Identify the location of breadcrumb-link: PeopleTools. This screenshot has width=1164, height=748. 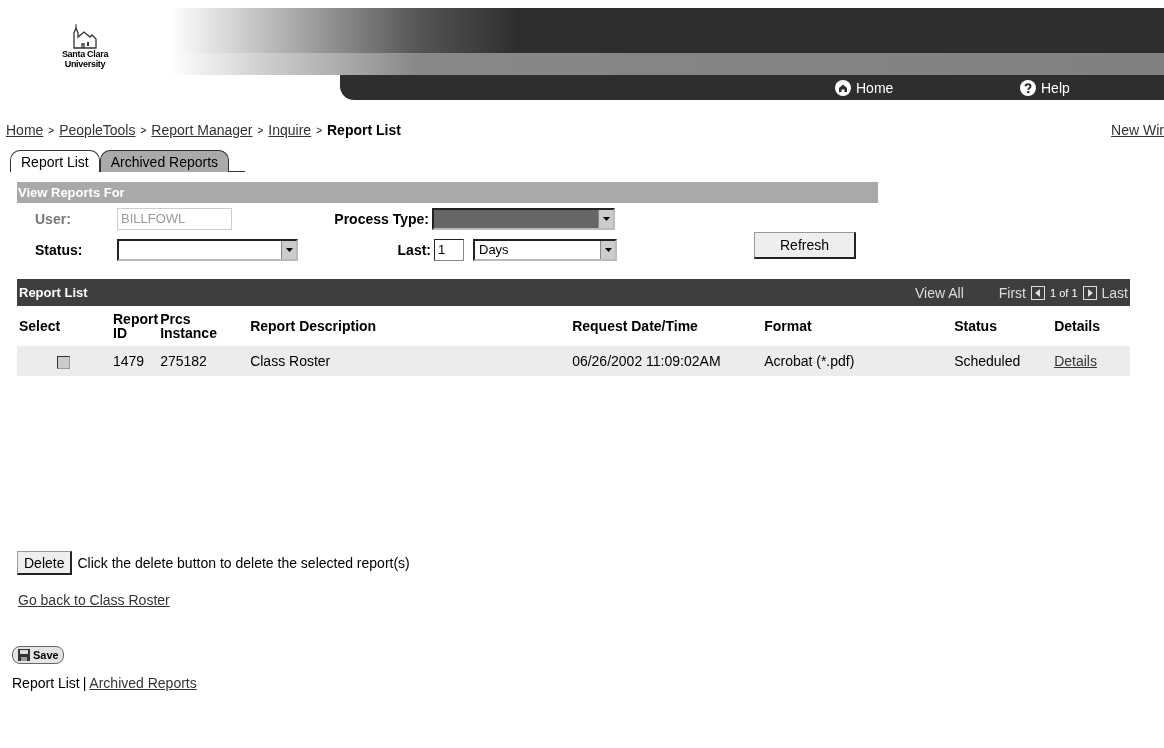
(97, 130).